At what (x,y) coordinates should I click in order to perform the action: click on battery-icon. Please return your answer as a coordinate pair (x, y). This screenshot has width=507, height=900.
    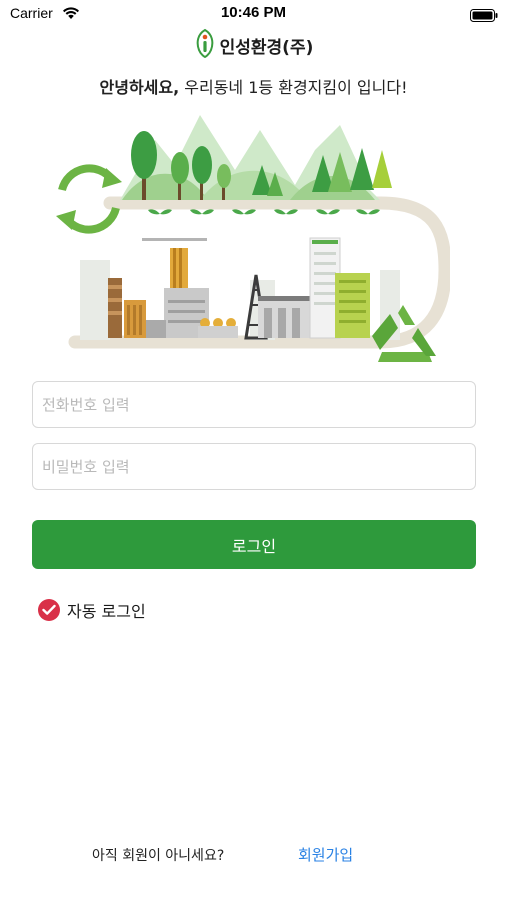
    Looking at the image, I should click on (484, 16).